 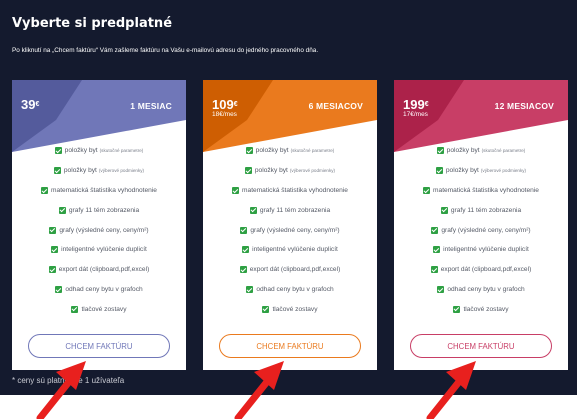 I want to click on plan-price: 39€, so click(x=30, y=104).